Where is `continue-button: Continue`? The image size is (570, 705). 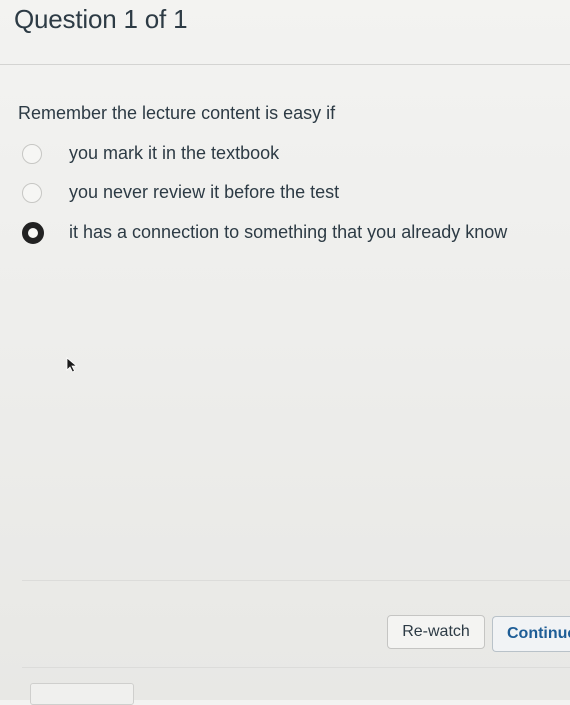 continue-button: Continue is located at coordinates (531, 634).